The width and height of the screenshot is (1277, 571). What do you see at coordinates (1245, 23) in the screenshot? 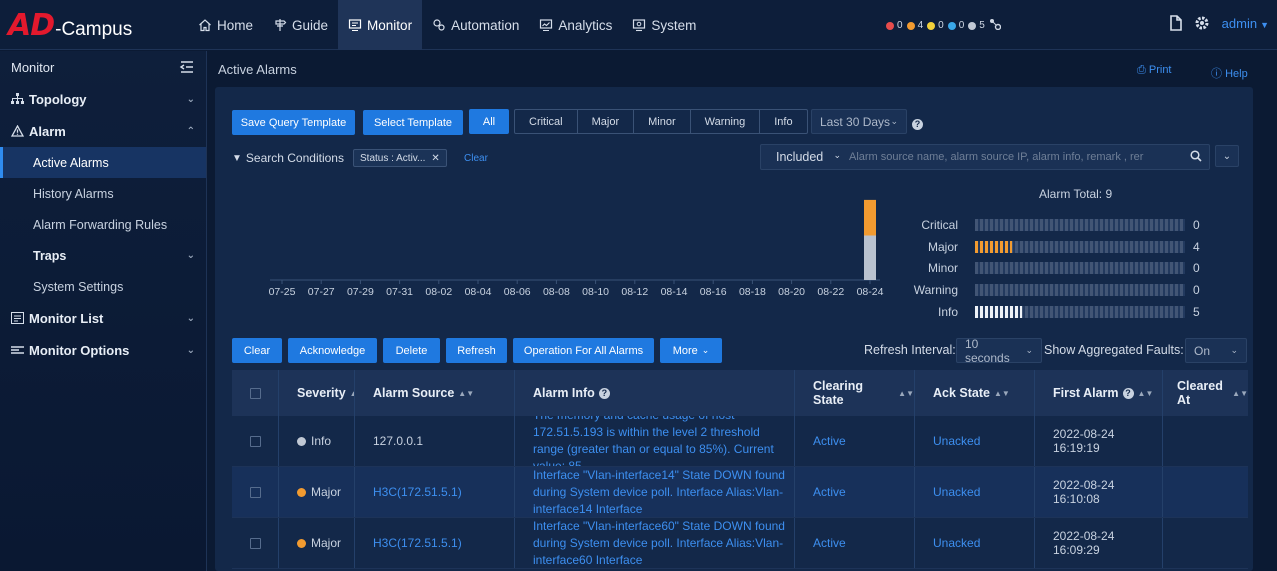
I see `user-menu: admin ▼` at bounding box center [1245, 23].